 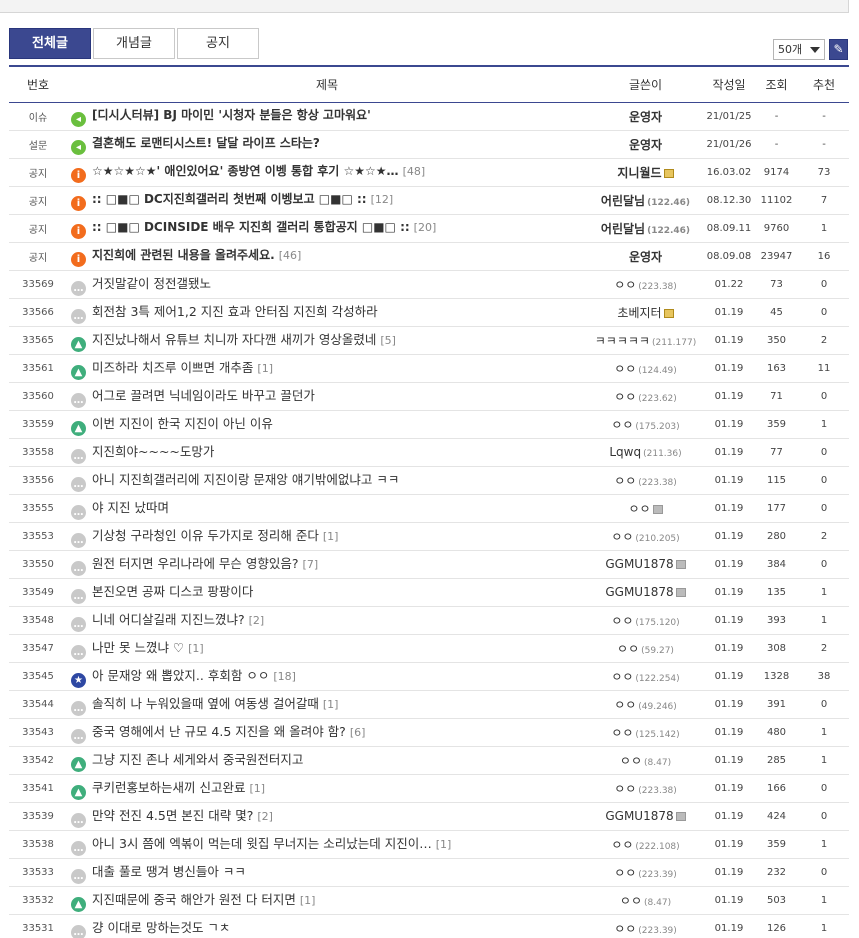 What do you see at coordinates (327, 424) in the screenshot?
I see `post-title-cell: ▲ 이번 지진이 한국 지진이 아닌 이유` at bounding box center [327, 424].